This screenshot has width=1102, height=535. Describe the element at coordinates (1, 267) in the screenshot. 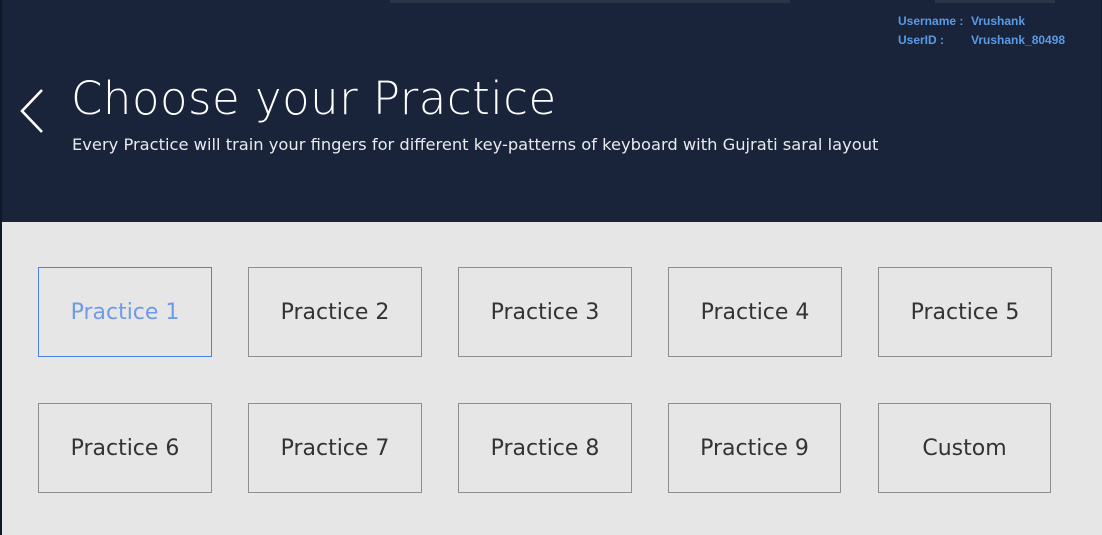

I see `window-edge` at that location.